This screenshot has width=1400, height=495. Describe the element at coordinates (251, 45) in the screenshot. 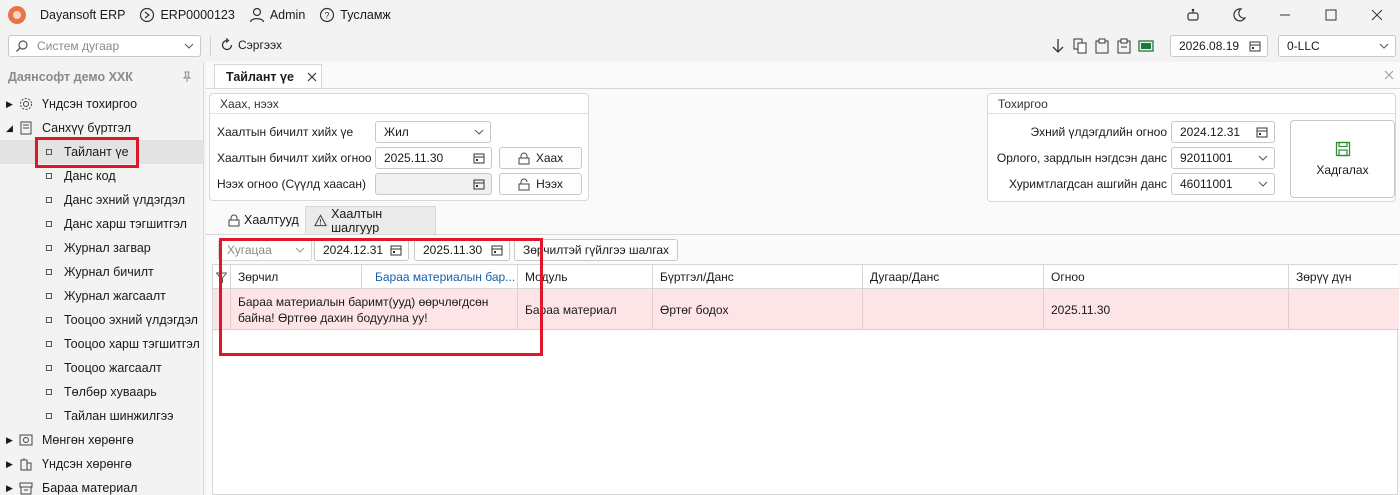

I see `refresh-button: Сэргээх` at that location.